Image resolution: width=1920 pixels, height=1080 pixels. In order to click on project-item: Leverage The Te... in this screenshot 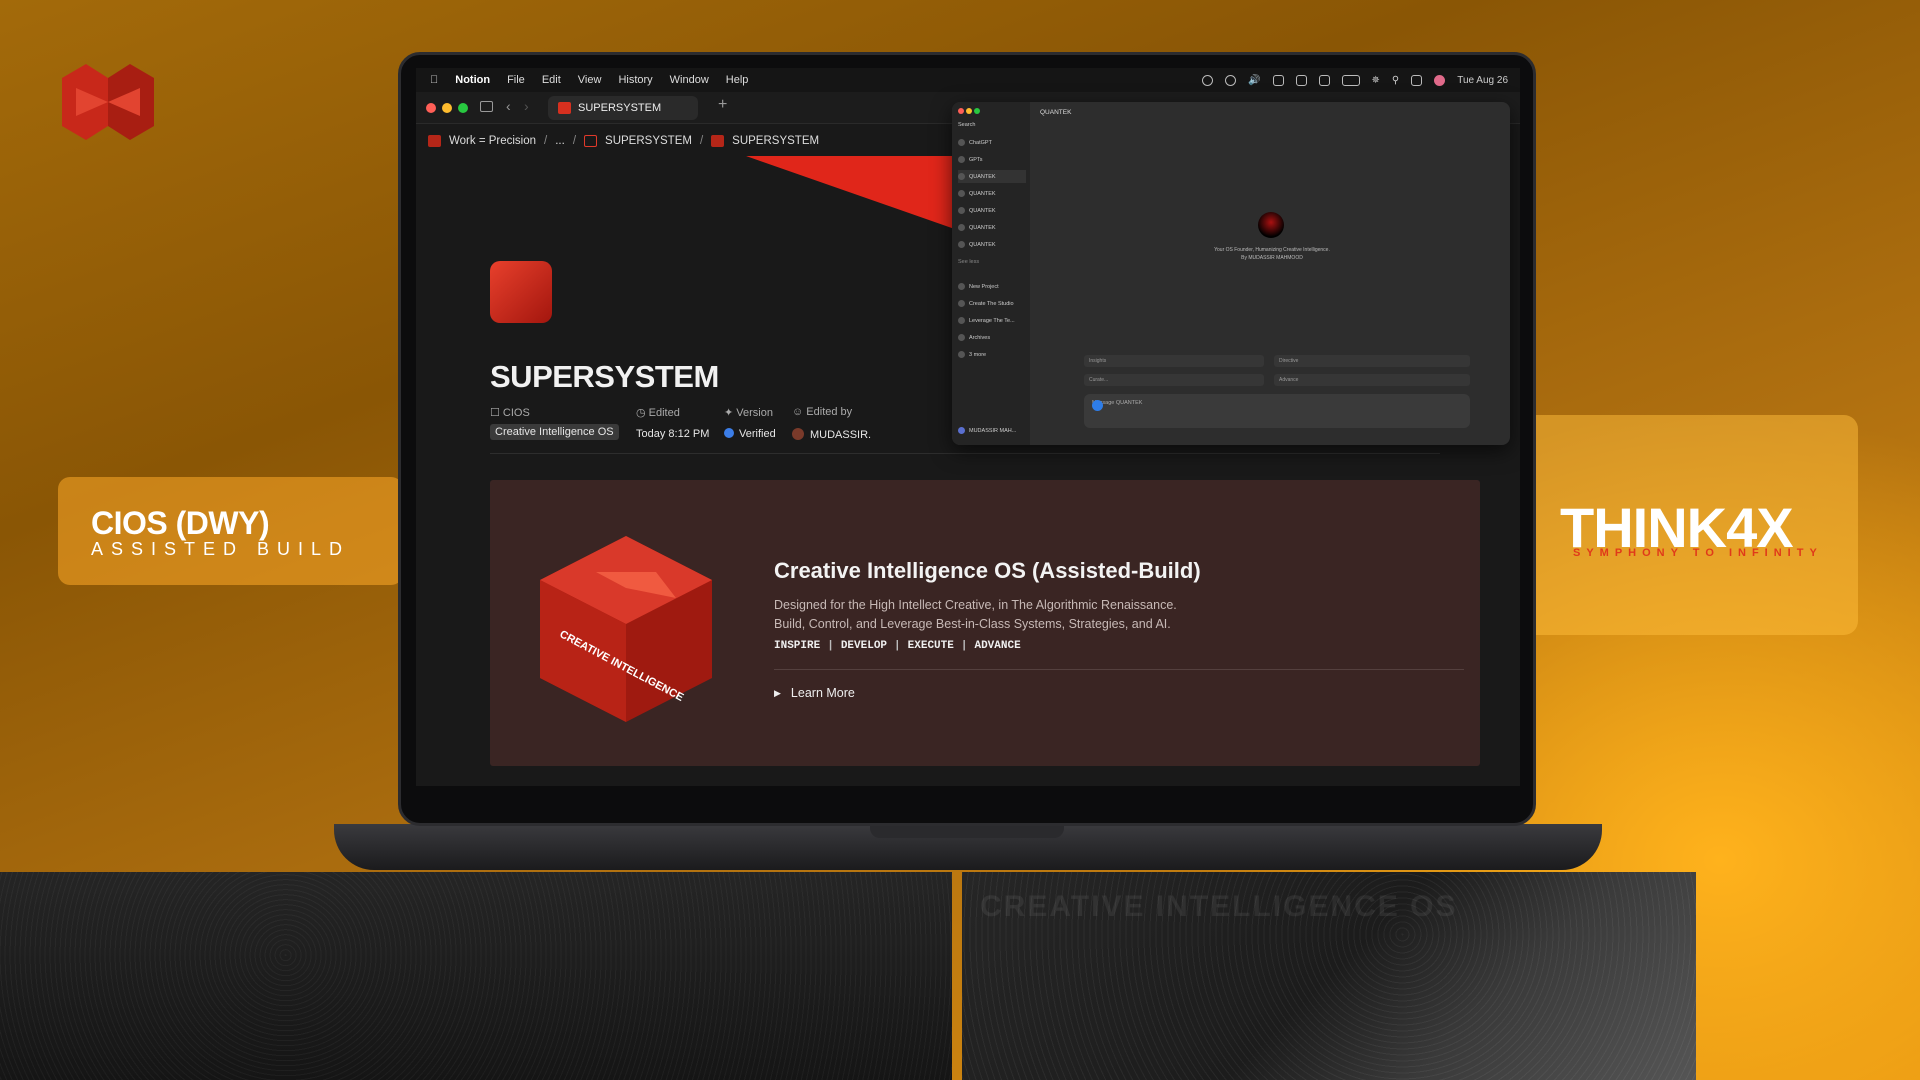, I will do `click(992, 320)`.